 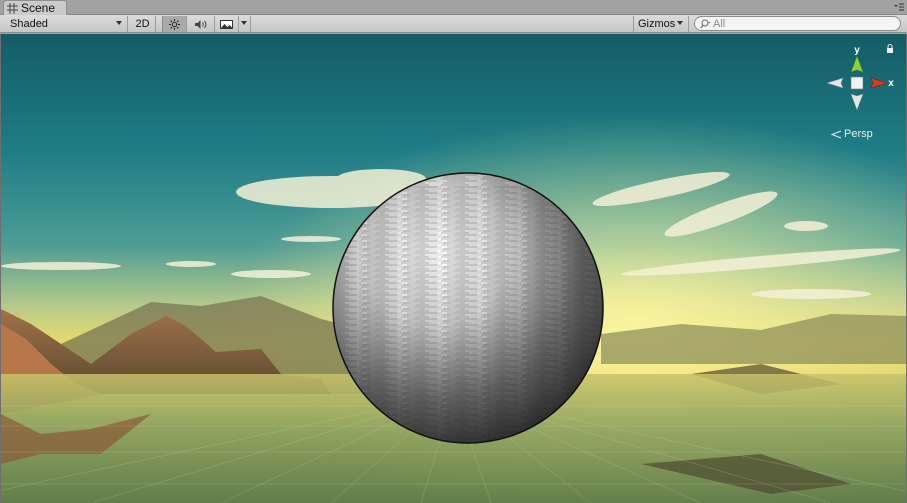 I want to click on tab-scene: Scene, so click(x=35, y=7).